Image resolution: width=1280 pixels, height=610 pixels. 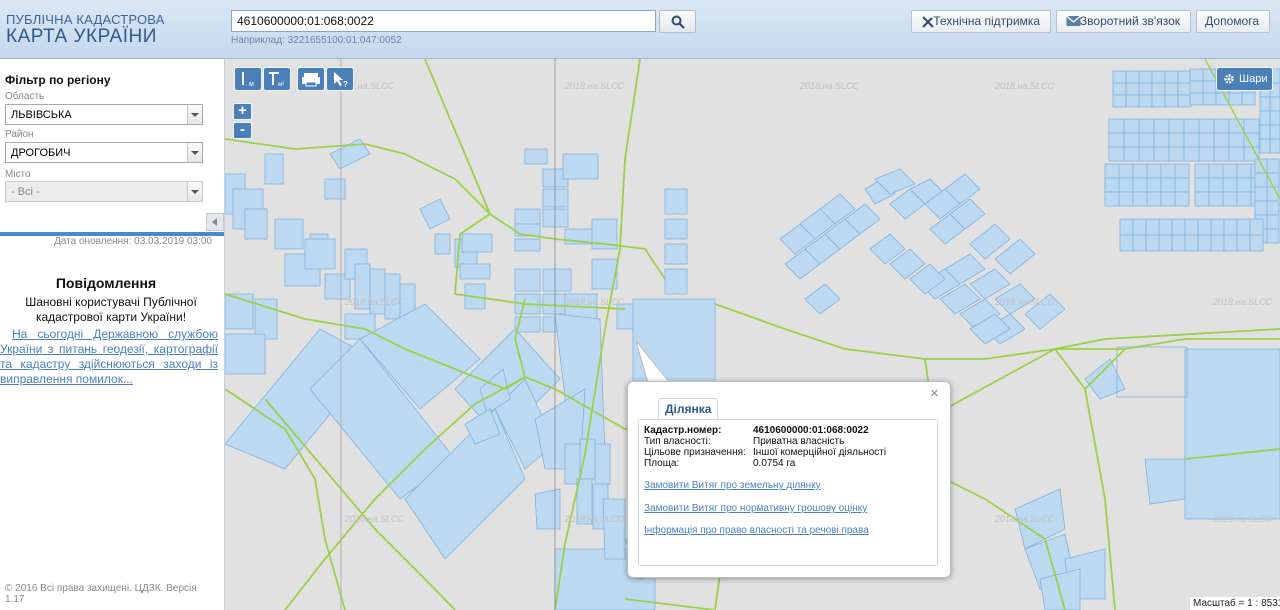 I want to click on envelope-icon, so click(x=1073, y=20).